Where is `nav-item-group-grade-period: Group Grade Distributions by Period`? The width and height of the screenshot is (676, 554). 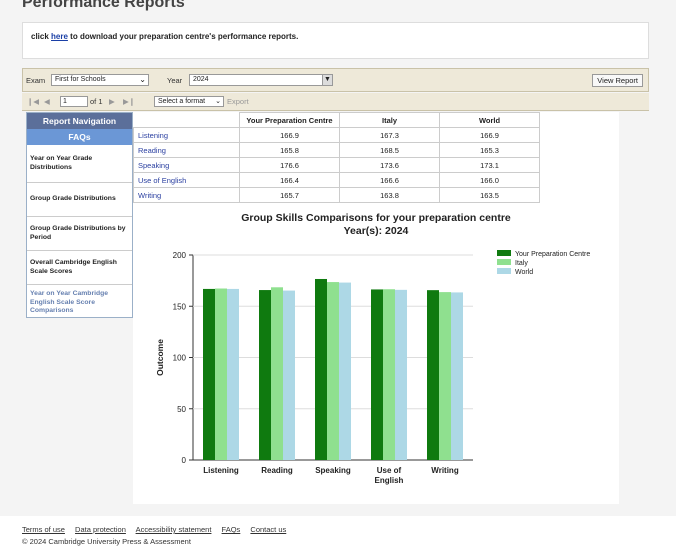 nav-item-group-grade-period: Group Grade Distributions by Period is located at coordinates (79, 234).